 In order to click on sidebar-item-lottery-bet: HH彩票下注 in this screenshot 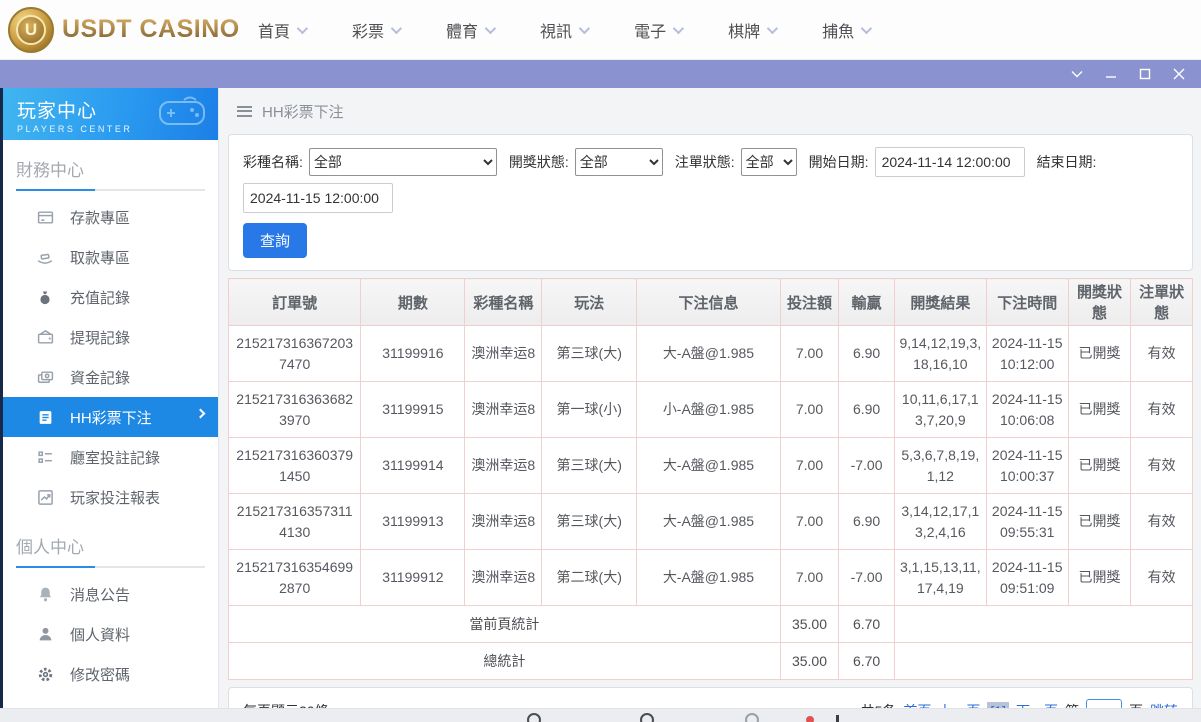, I will do `click(110, 417)`.